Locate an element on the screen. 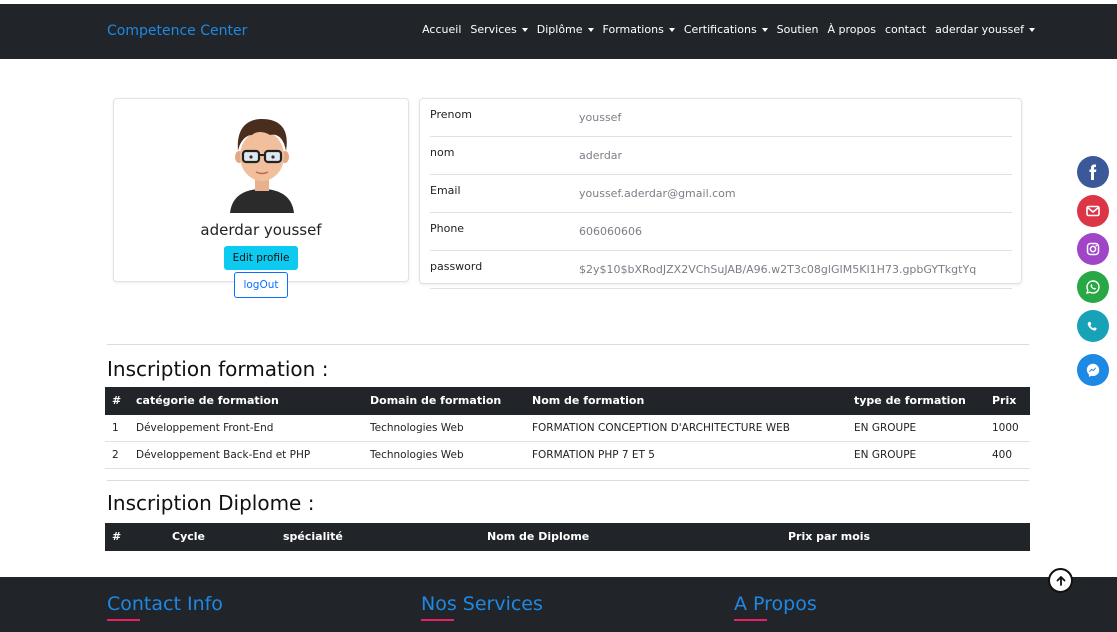 The height and width of the screenshot is (632, 1117). table-cell: Développement Back-End et PHP is located at coordinates (223, 455).